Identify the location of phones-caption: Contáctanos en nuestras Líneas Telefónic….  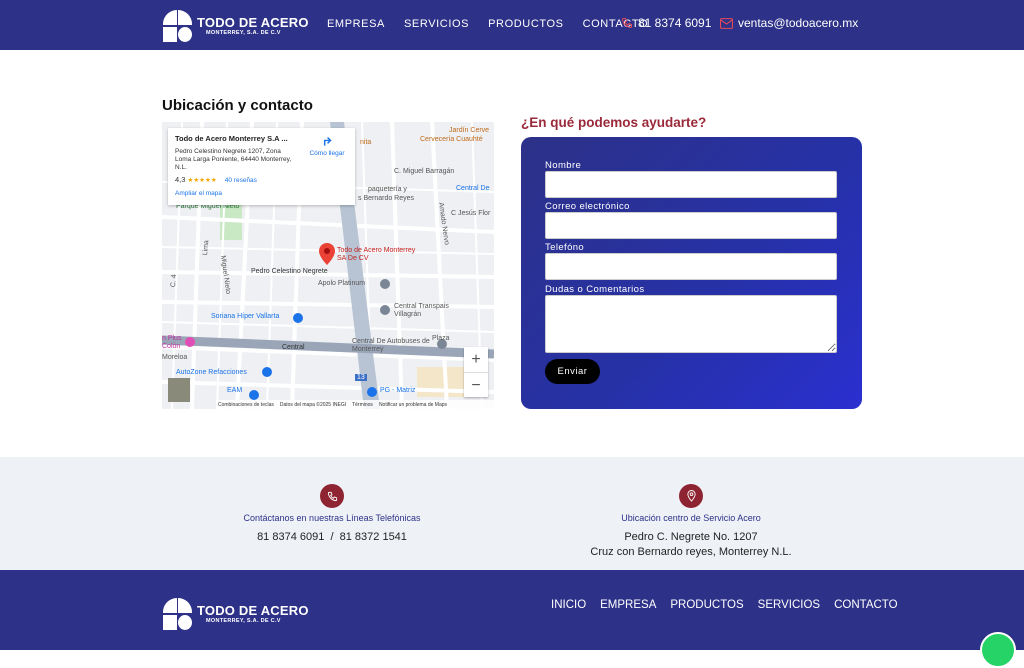
(332, 518).